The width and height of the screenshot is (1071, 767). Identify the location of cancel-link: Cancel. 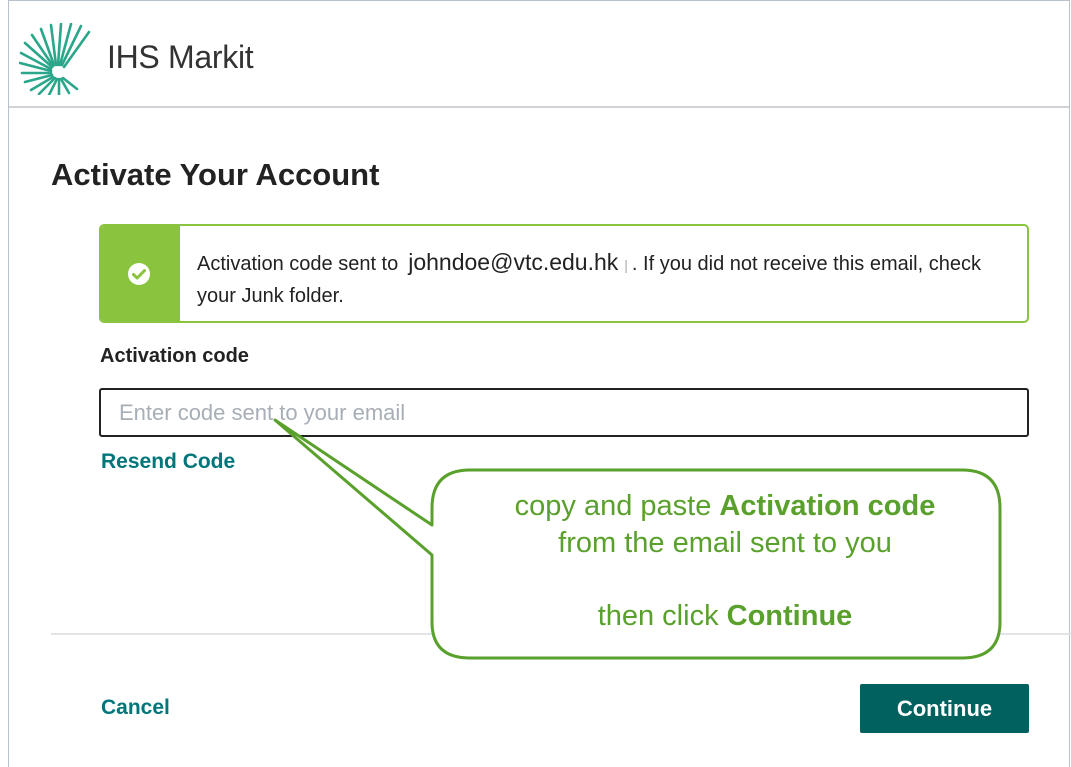
(135, 708).